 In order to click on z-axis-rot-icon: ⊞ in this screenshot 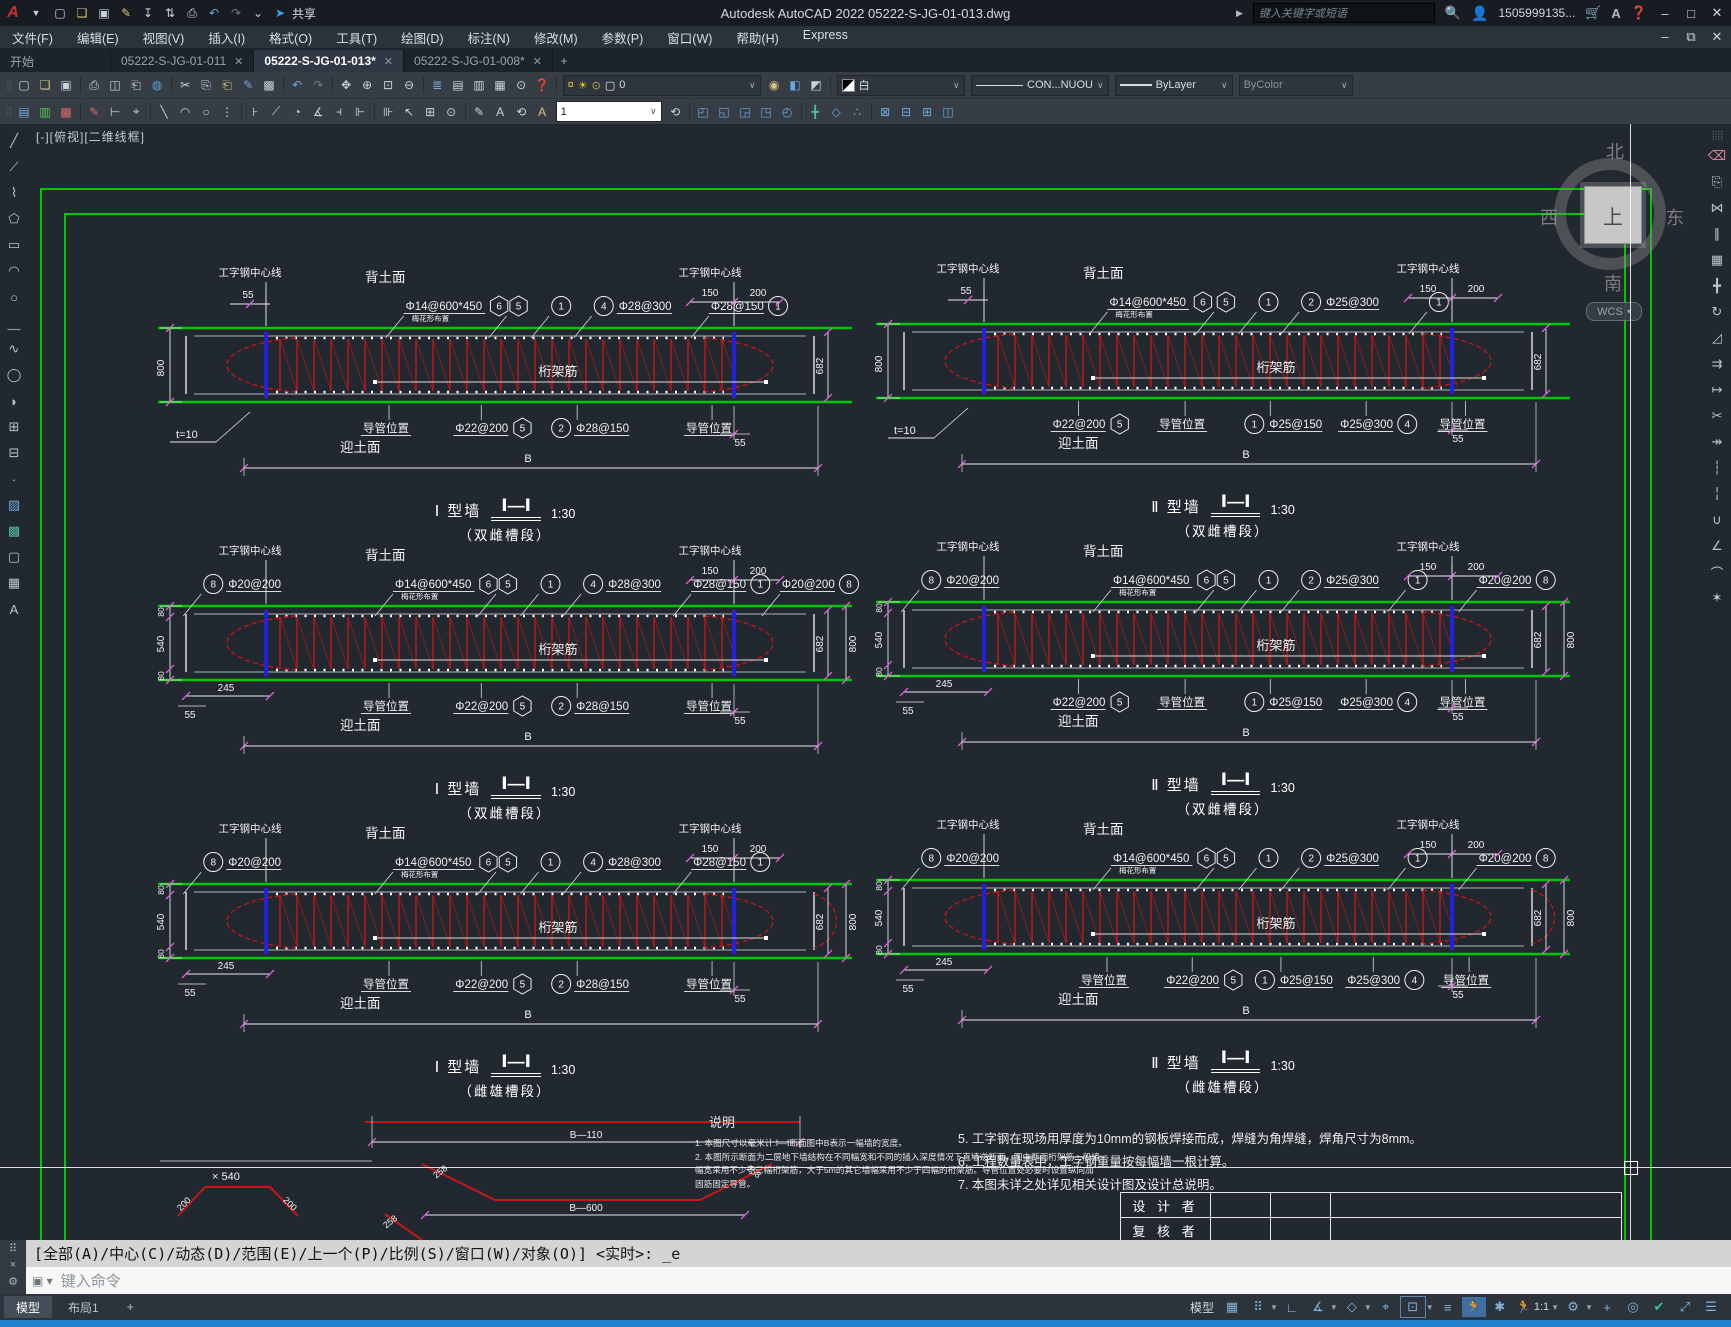, I will do `click(927, 111)`.